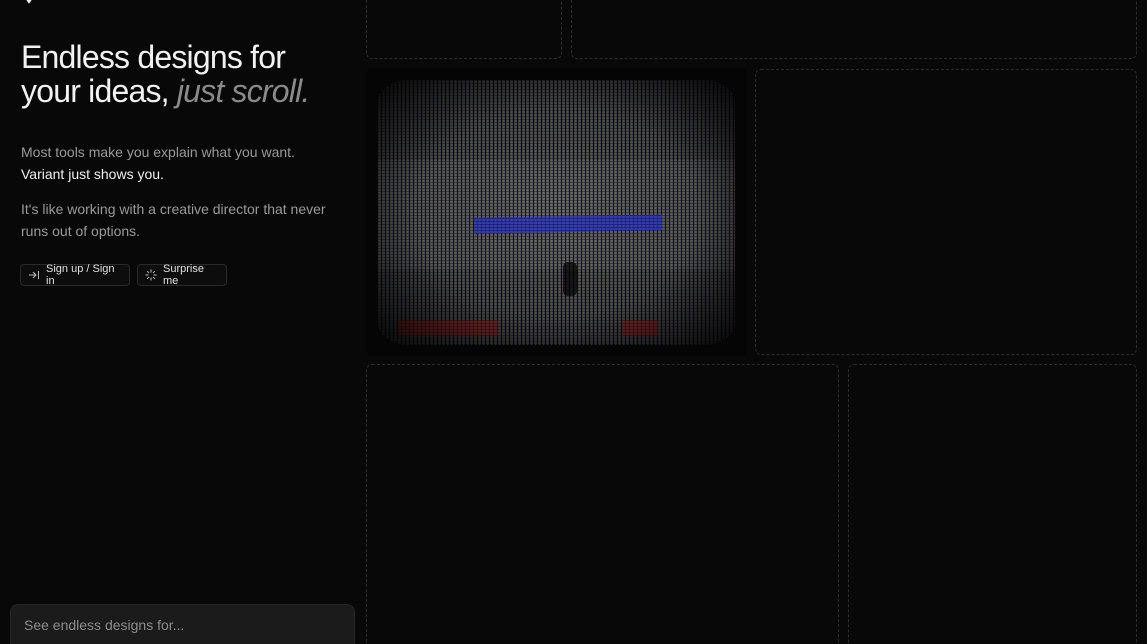 This screenshot has width=1147, height=644. I want to click on search-input, so click(184, 624).